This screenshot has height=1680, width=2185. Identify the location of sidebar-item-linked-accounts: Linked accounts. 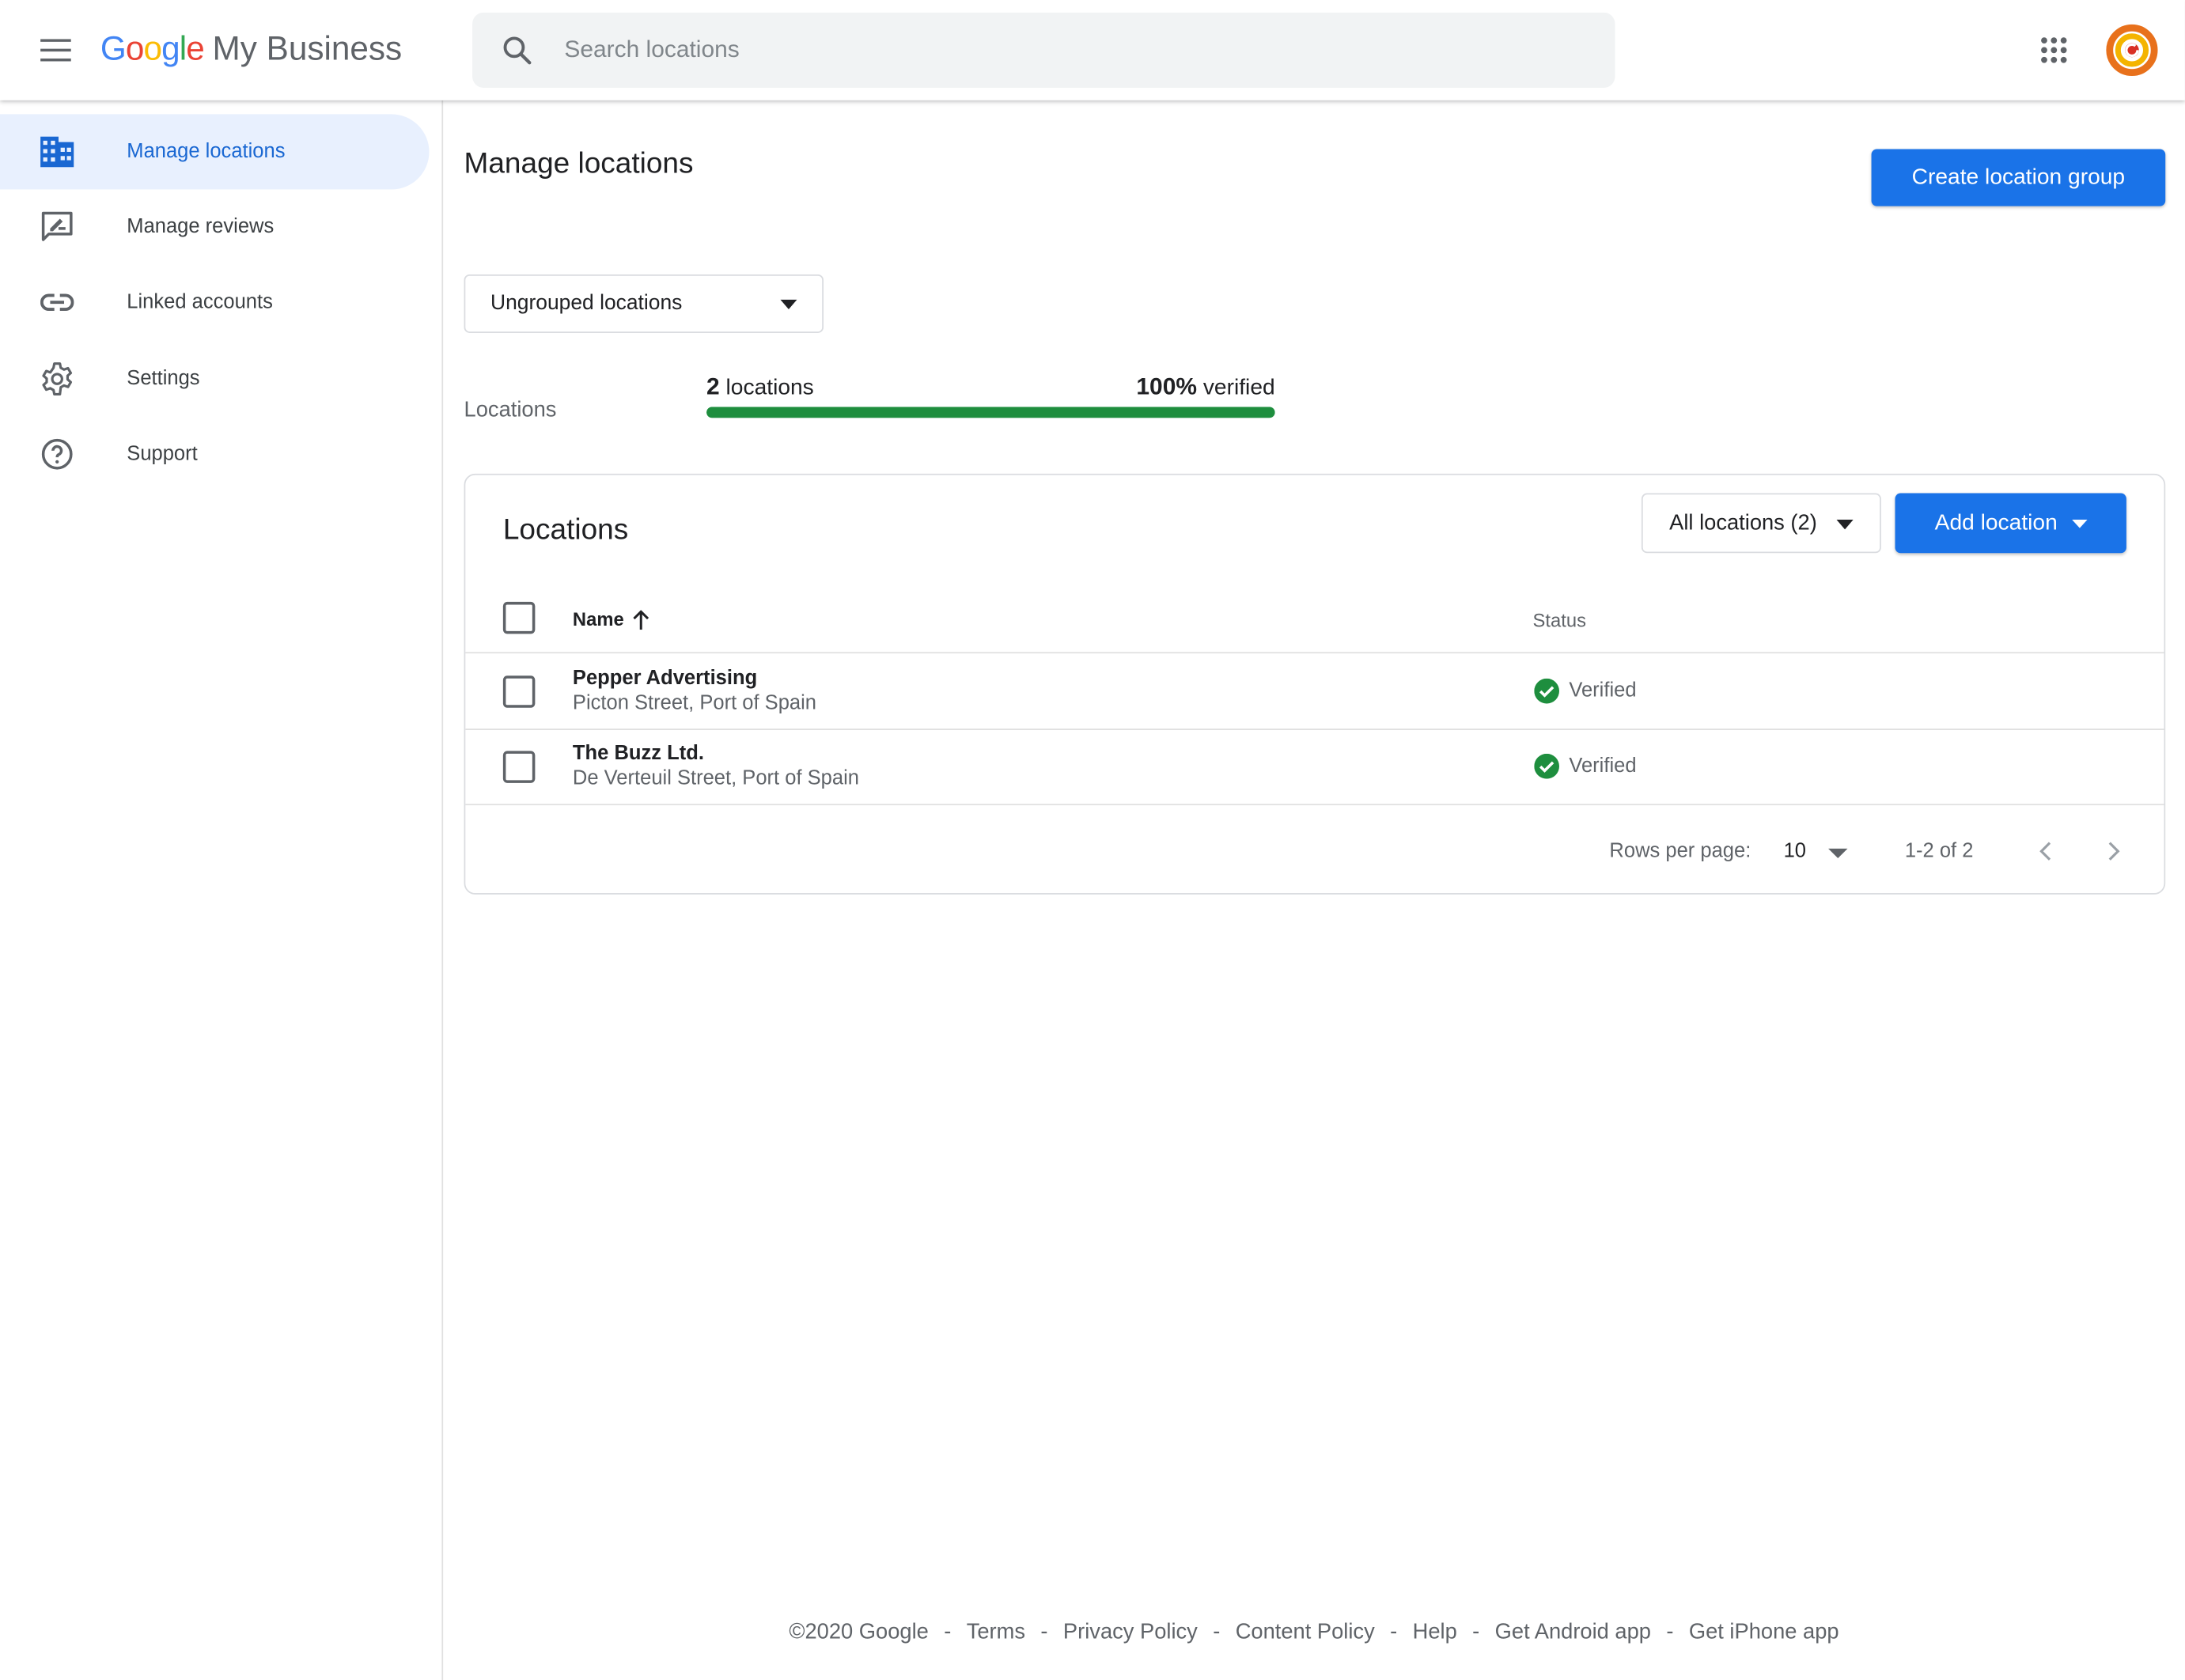
(215, 302).